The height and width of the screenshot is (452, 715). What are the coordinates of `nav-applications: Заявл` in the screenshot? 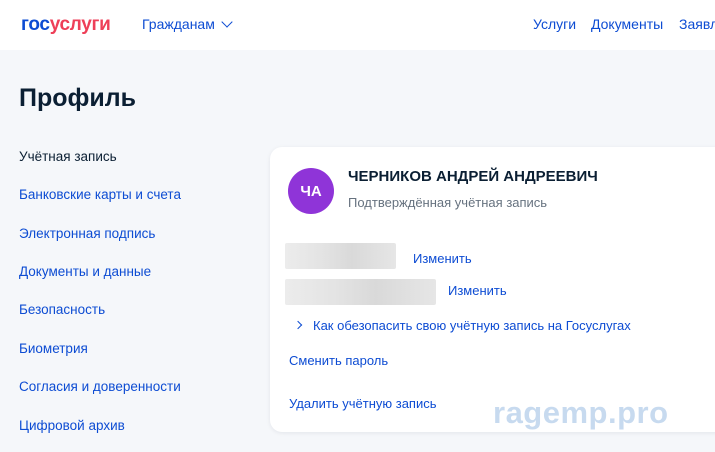 It's located at (697, 24).